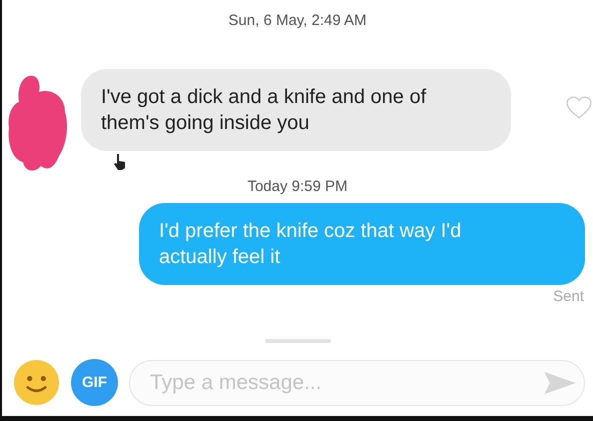 The height and width of the screenshot is (421, 593). Describe the element at coordinates (568, 296) in the screenshot. I see `sent-status: Sent` at that location.